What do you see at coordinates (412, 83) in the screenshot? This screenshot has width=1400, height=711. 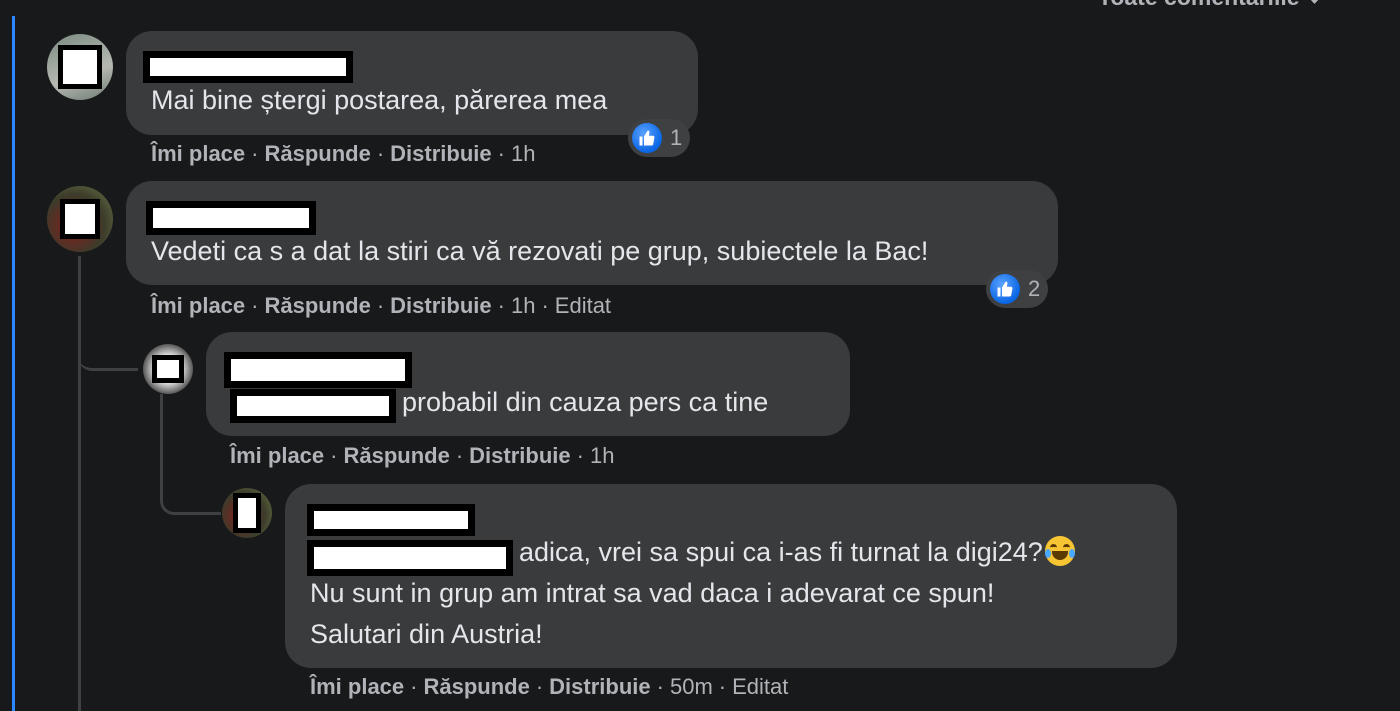 I see `comment-bubble: Mai bine ștergi postarea, părerea mea` at bounding box center [412, 83].